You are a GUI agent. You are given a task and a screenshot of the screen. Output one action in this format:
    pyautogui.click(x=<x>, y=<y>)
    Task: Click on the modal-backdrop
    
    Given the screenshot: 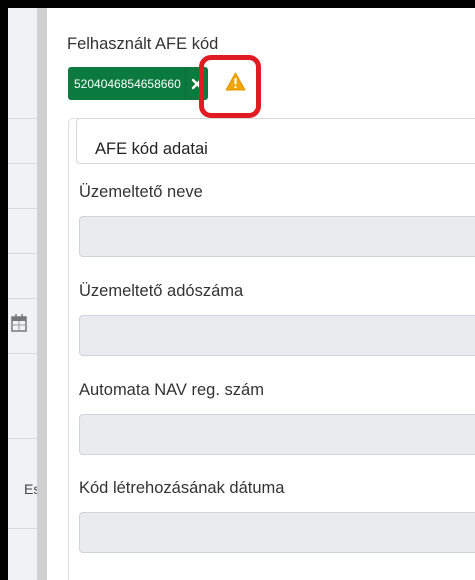 What is the action you would take?
    pyautogui.click(x=42, y=294)
    